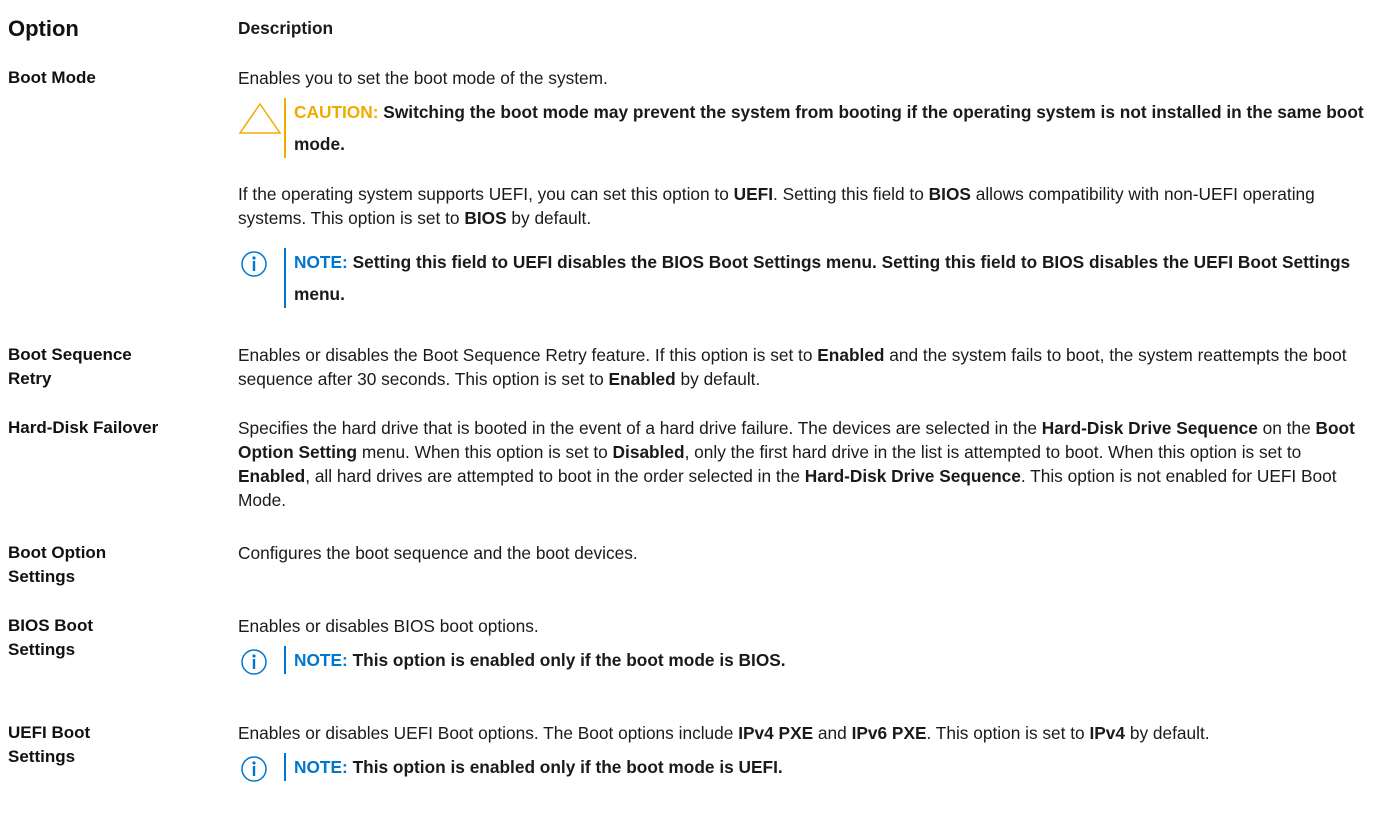 The image size is (1382, 821). I want to click on warning-triangle-icon, so click(260, 118).